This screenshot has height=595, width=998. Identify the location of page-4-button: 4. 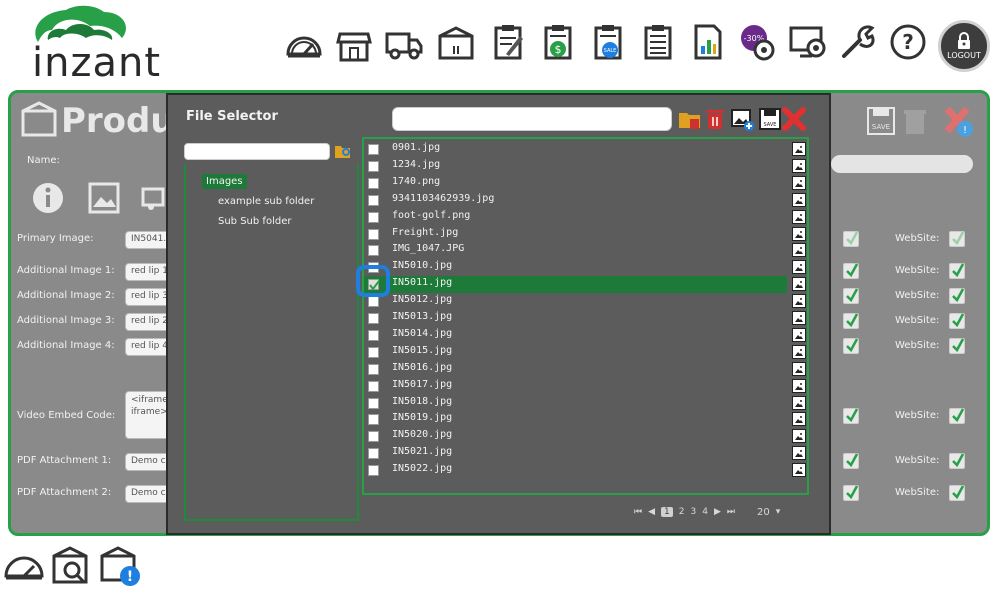
(705, 512).